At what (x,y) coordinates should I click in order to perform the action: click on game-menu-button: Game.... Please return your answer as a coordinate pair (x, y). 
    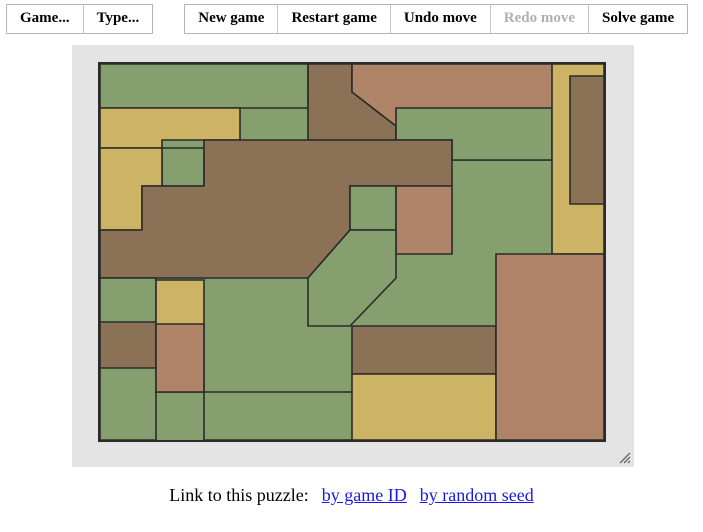
    Looking at the image, I should click on (45, 19).